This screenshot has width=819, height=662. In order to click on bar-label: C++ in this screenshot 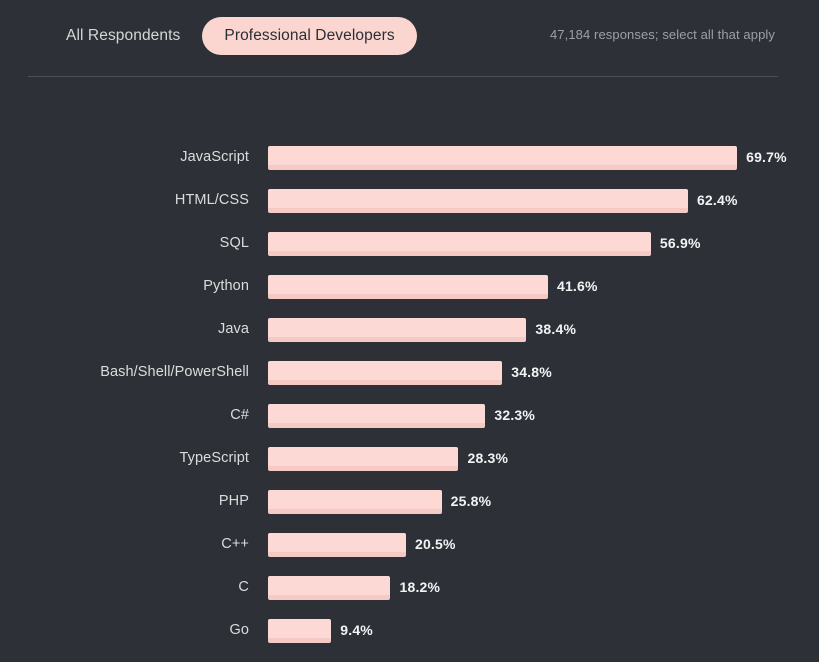, I will do `click(235, 544)`.